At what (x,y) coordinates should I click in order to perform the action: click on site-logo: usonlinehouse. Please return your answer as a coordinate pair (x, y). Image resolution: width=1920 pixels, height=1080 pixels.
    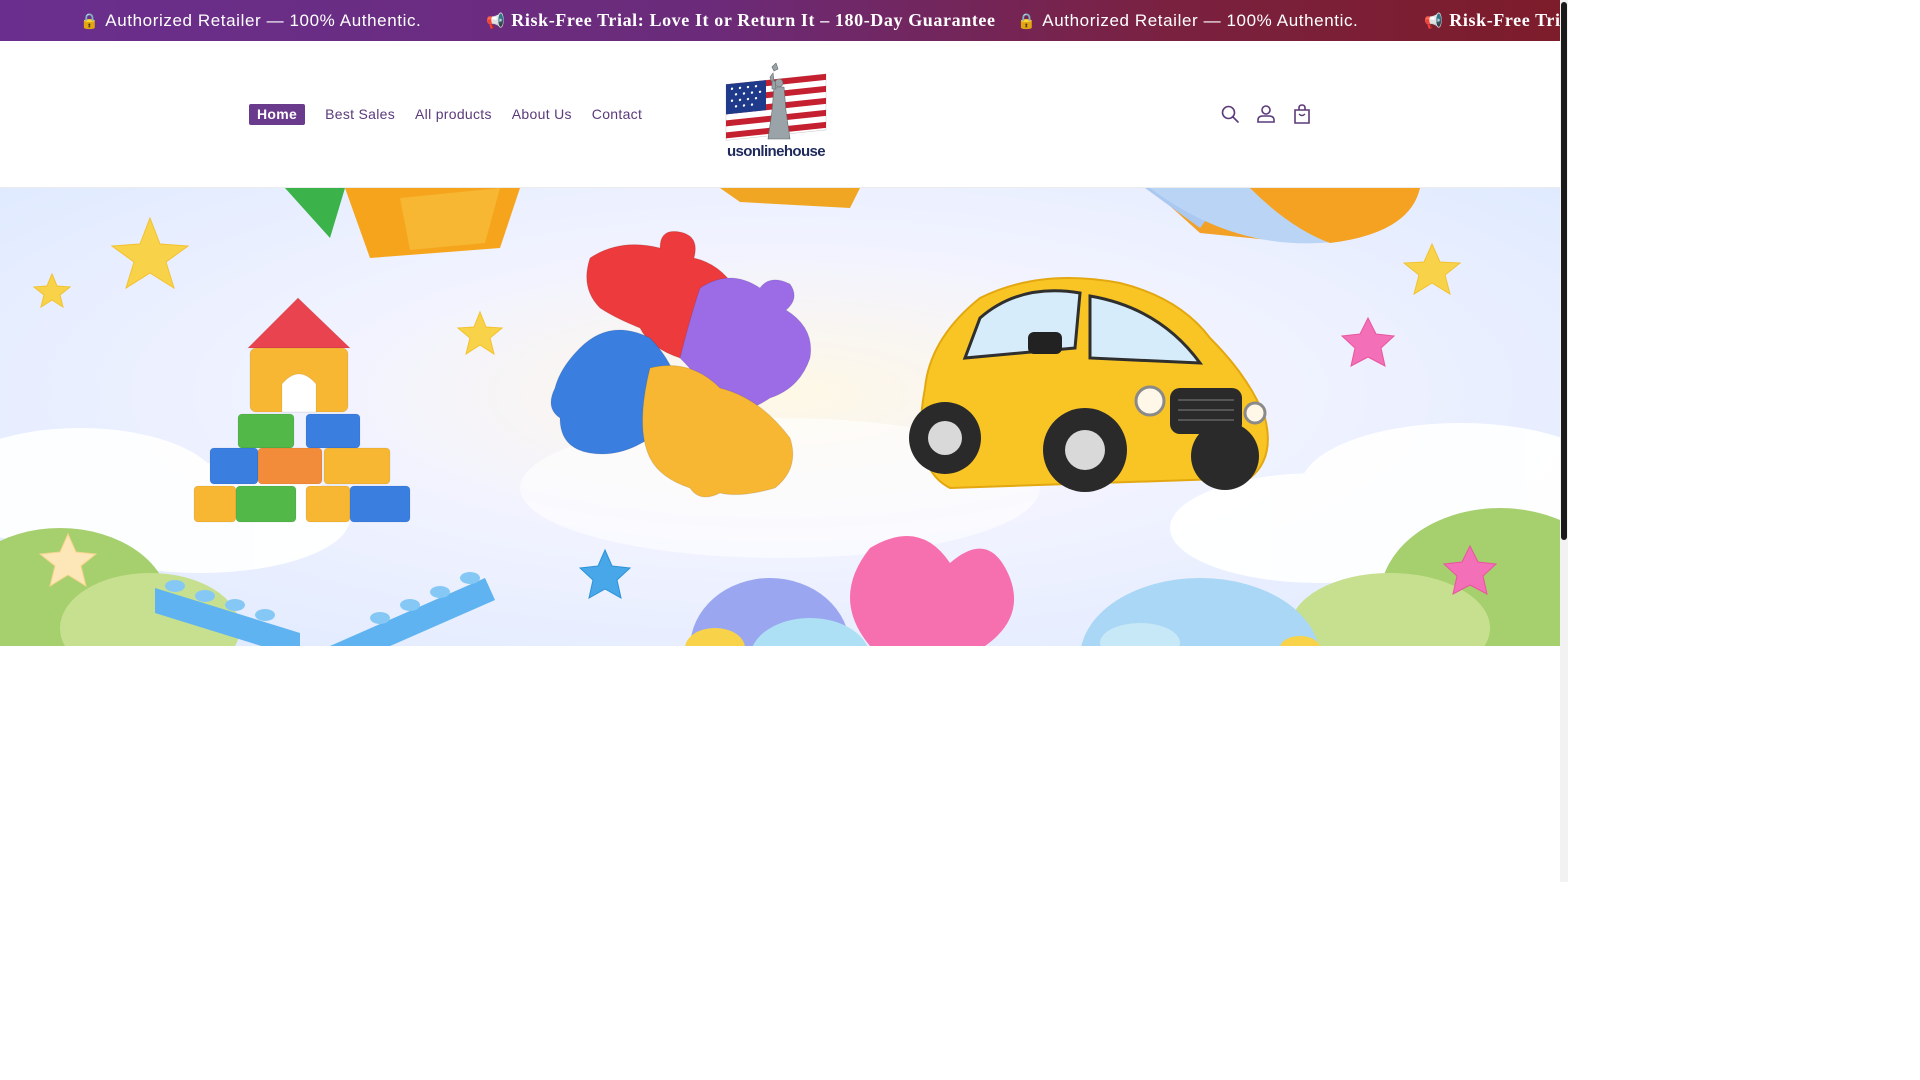
    Looking at the image, I should click on (776, 111).